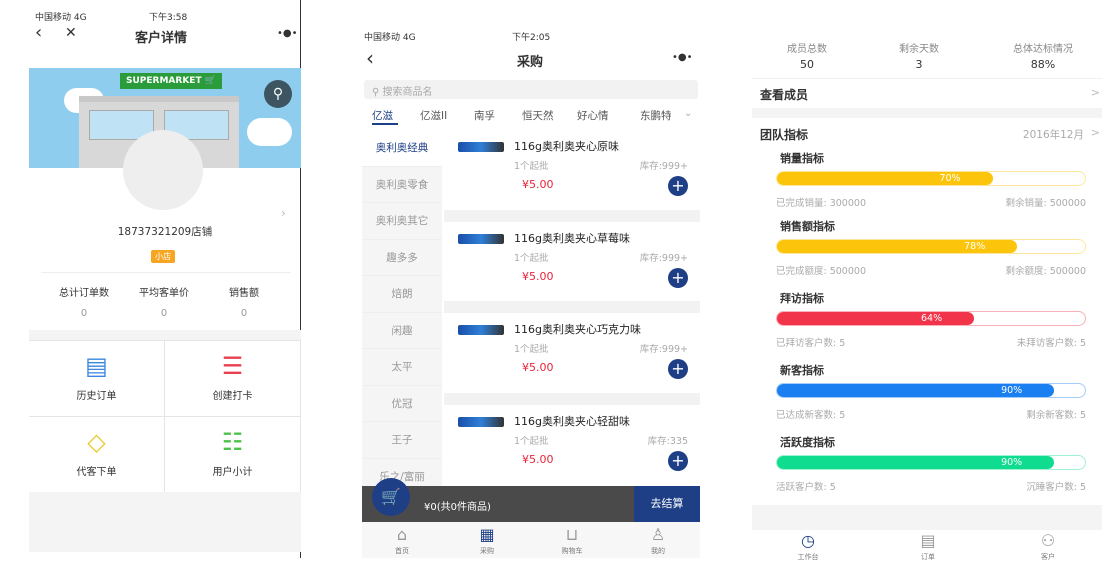  I want to click on brand-tab: 亿滋II, so click(433, 115).